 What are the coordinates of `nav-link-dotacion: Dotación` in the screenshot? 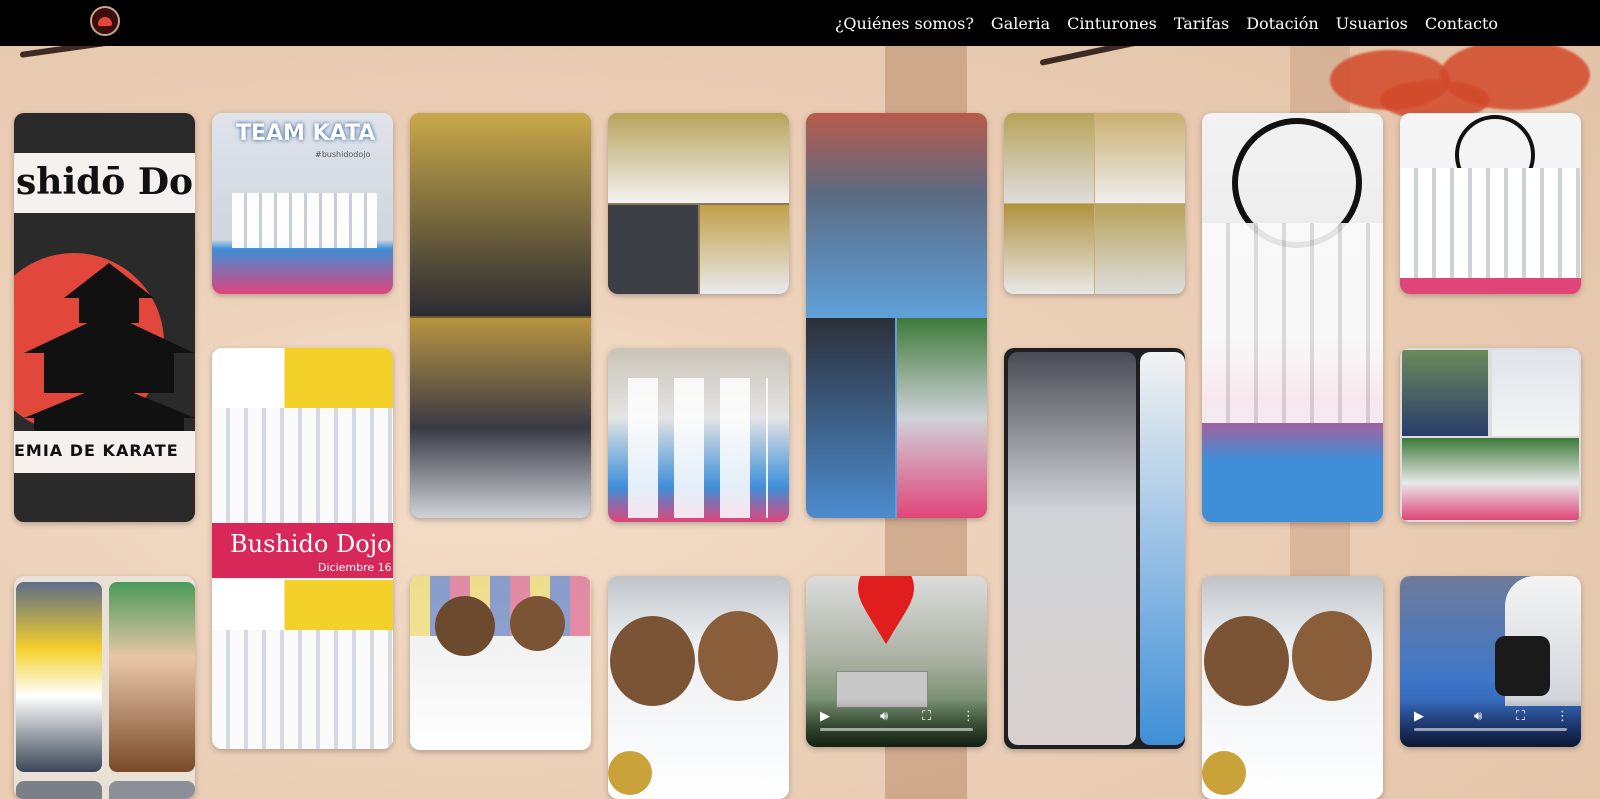 It's located at (1282, 23).